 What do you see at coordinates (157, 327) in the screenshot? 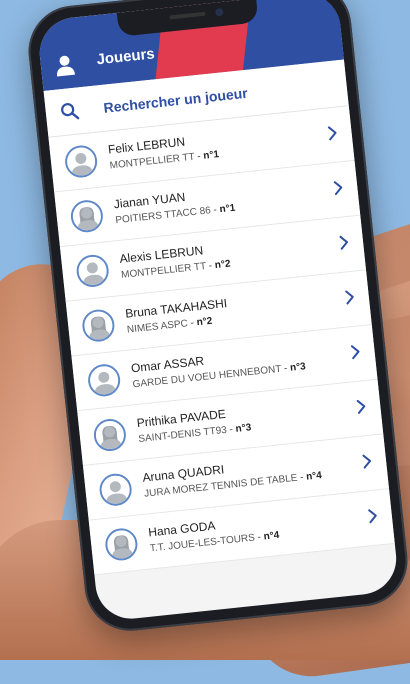
I see `player-club: NIMES ASPC` at bounding box center [157, 327].